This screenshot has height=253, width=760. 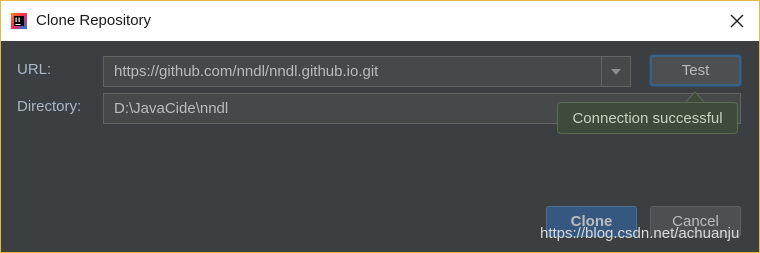 I want to click on tooltip-text: Connection successful, so click(x=647, y=118).